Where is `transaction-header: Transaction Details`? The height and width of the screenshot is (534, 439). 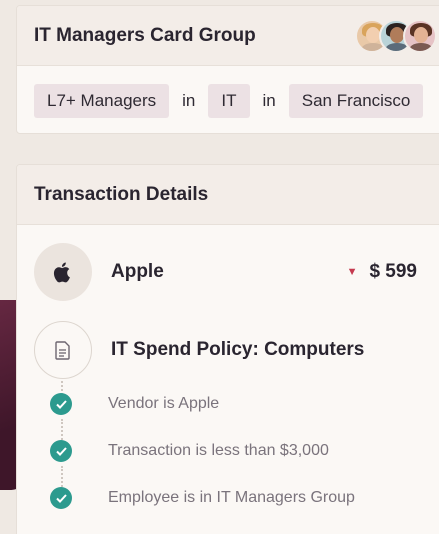
transaction-header: Transaction Details is located at coordinates (228, 195).